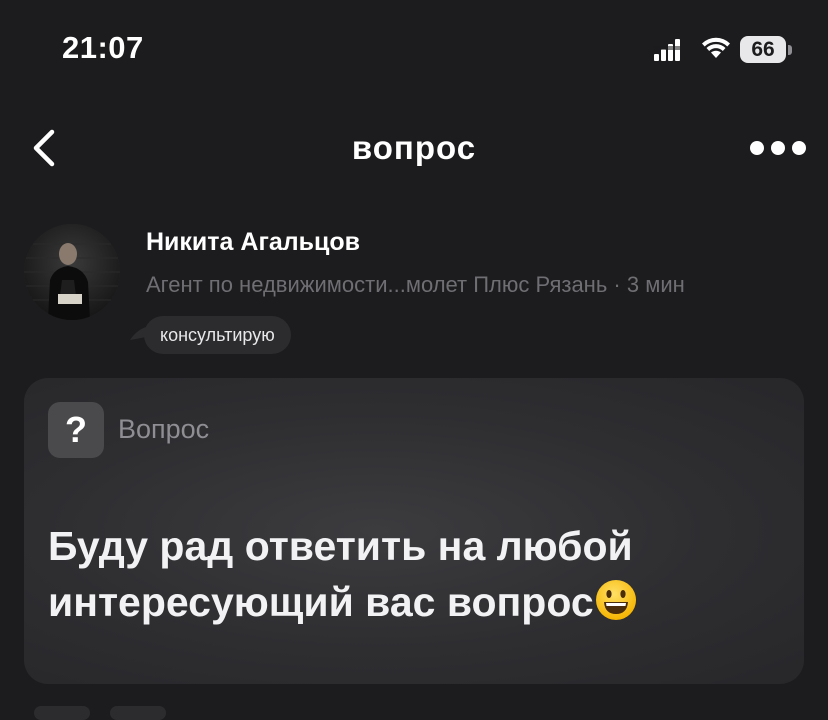 This screenshot has width=828, height=720. Describe the element at coordinates (76, 430) in the screenshot. I see `question-mark-icon: ?` at that location.